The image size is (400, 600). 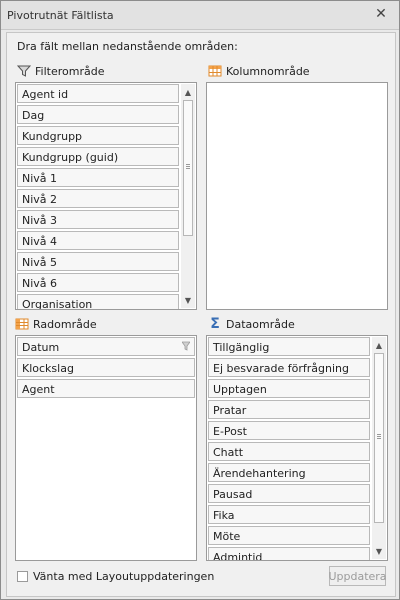 What do you see at coordinates (98, 93) in the screenshot?
I see `field-item: Agent id` at bounding box center [98, 93].